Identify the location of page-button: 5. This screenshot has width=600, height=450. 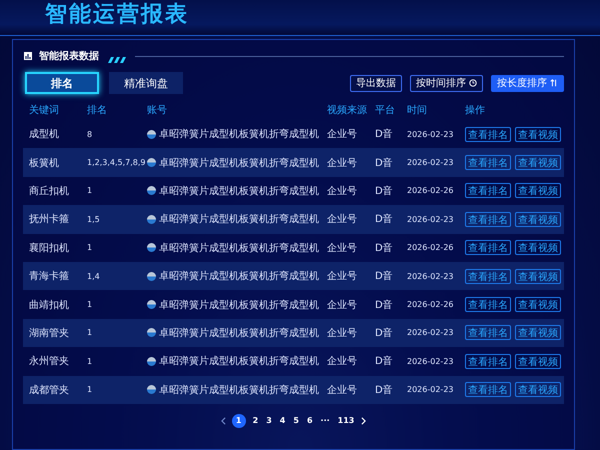
(296, 421).